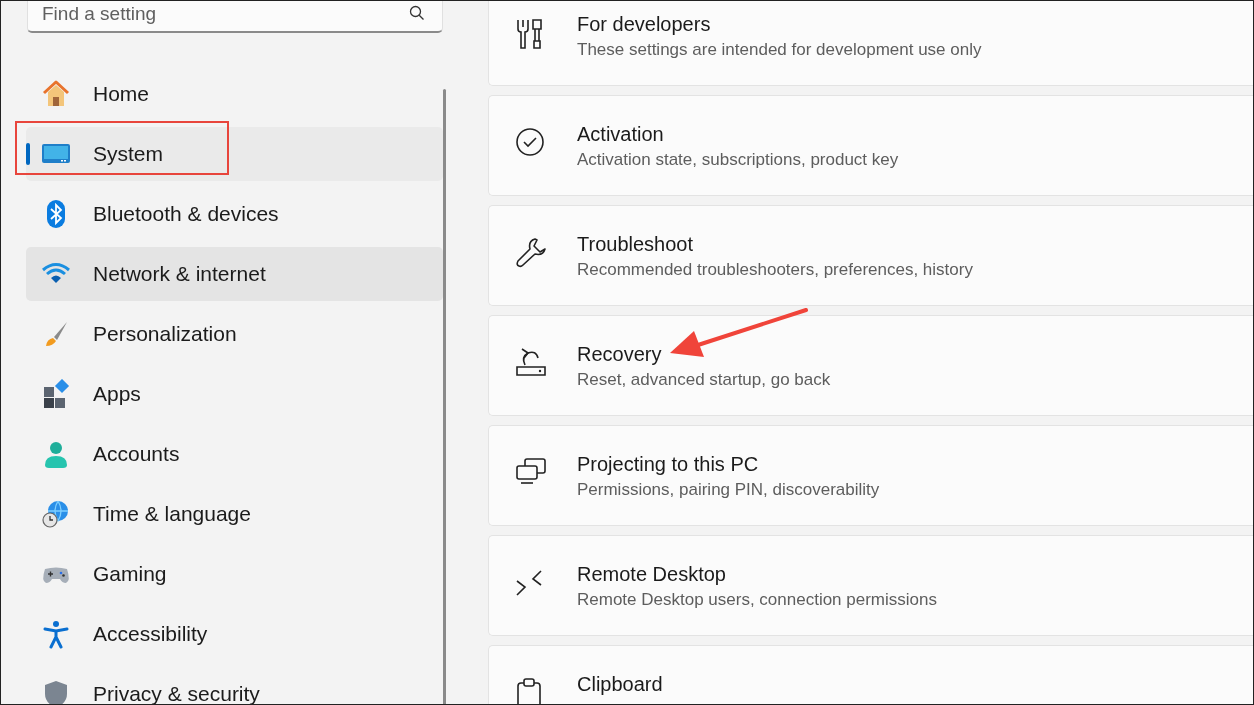 The height and width of the screenshot is (705, 1254). Describe the element at coordinates (652, 574) in the screenshot. I see `card-title: Remote Desktop` at that location.